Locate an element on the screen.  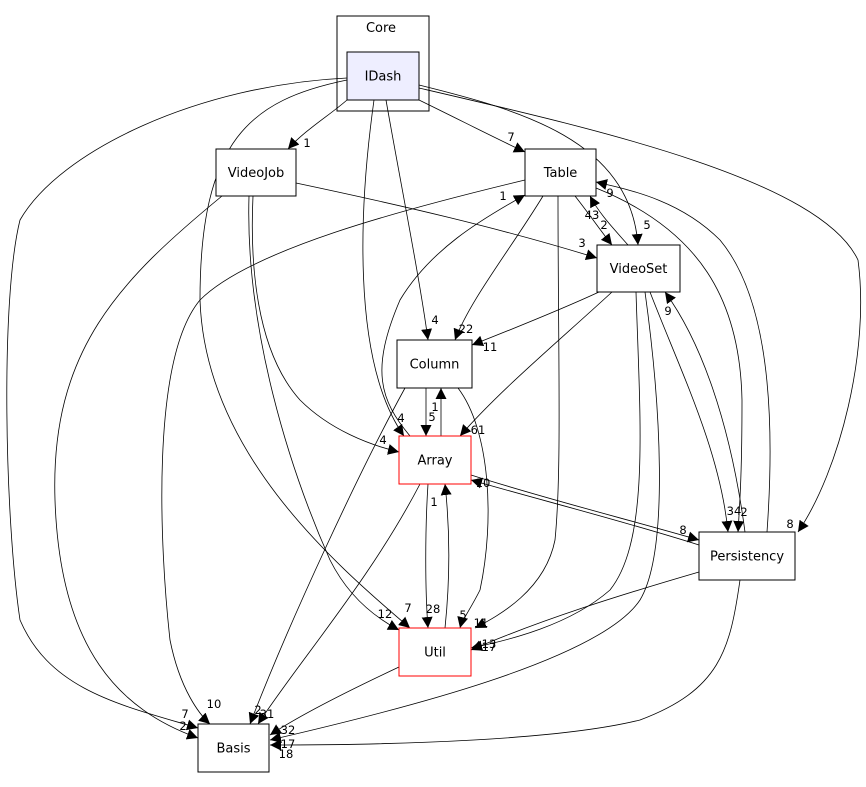
edge-idash-to-column: 4 is located at coordinates (412, 220).